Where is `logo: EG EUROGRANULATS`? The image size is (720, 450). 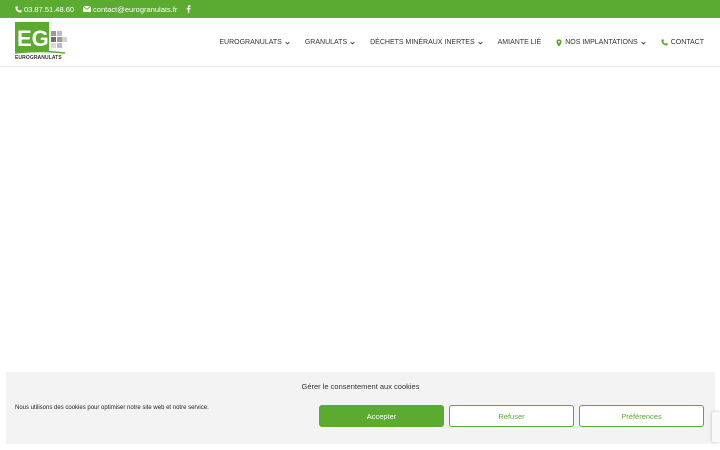
logo: EG EUROGRANULATS is located at coordinates (40, 43).